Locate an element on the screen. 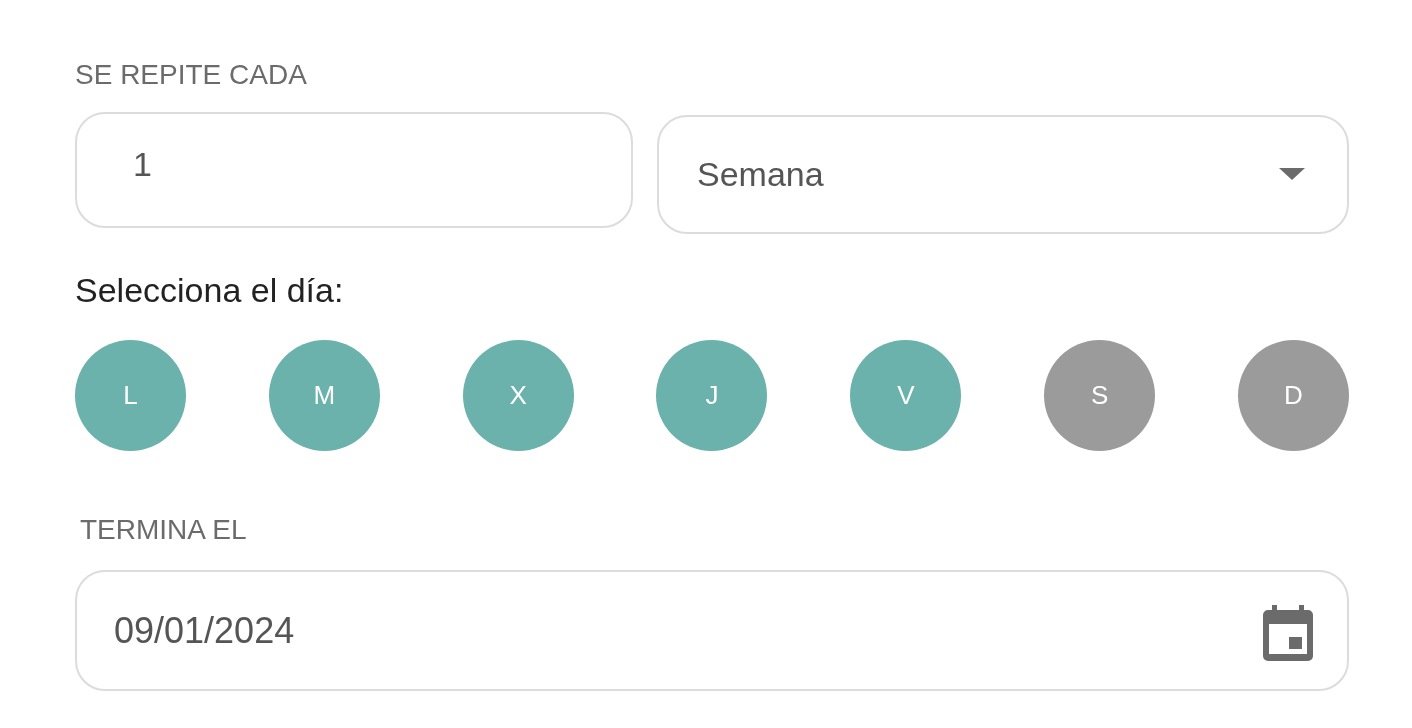  day-toggle: S is located at coordinates (1100, 395).